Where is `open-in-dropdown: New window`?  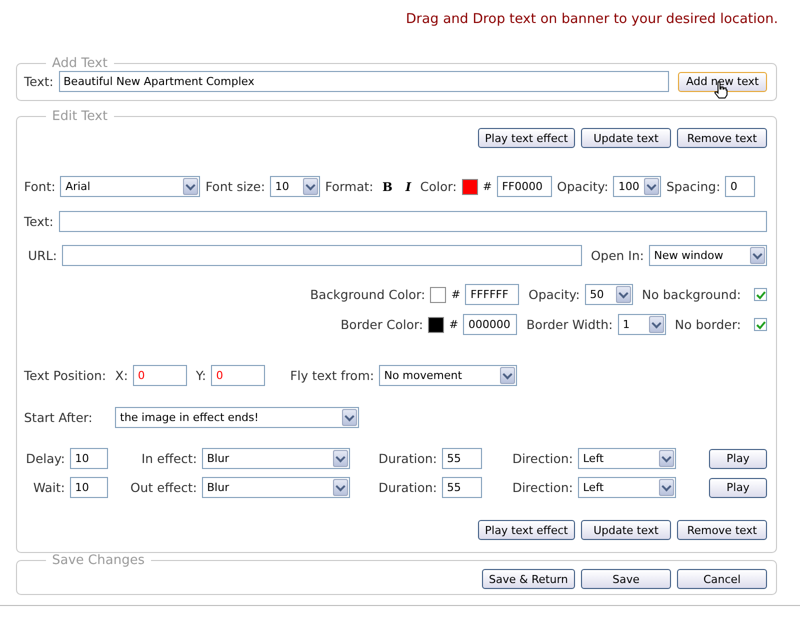
open-in-dropdown: New window is located at coordinates (708, 255).